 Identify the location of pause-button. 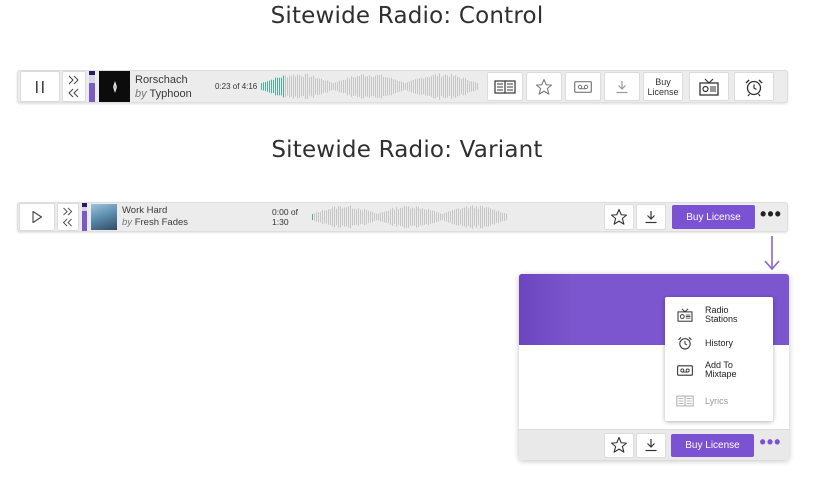
(40, 86).